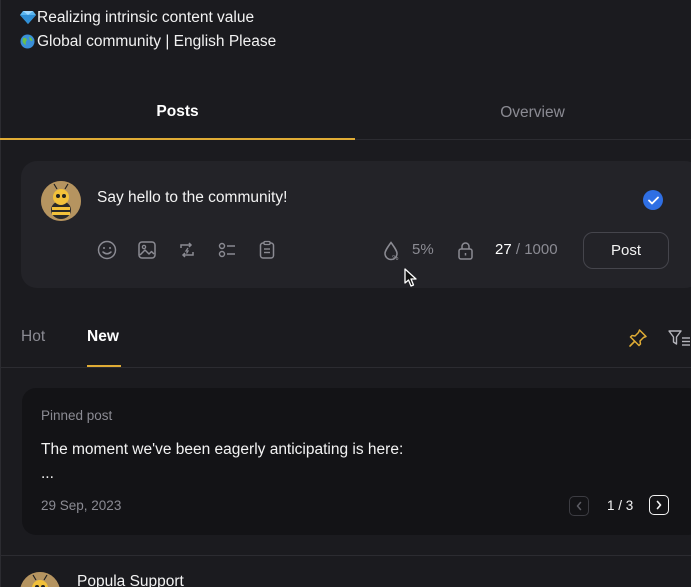 This screenshot has height=587, width=691. Describe the element at coordinates (267, 250) in the screenshot. I see `clipboard-icon` at that location.